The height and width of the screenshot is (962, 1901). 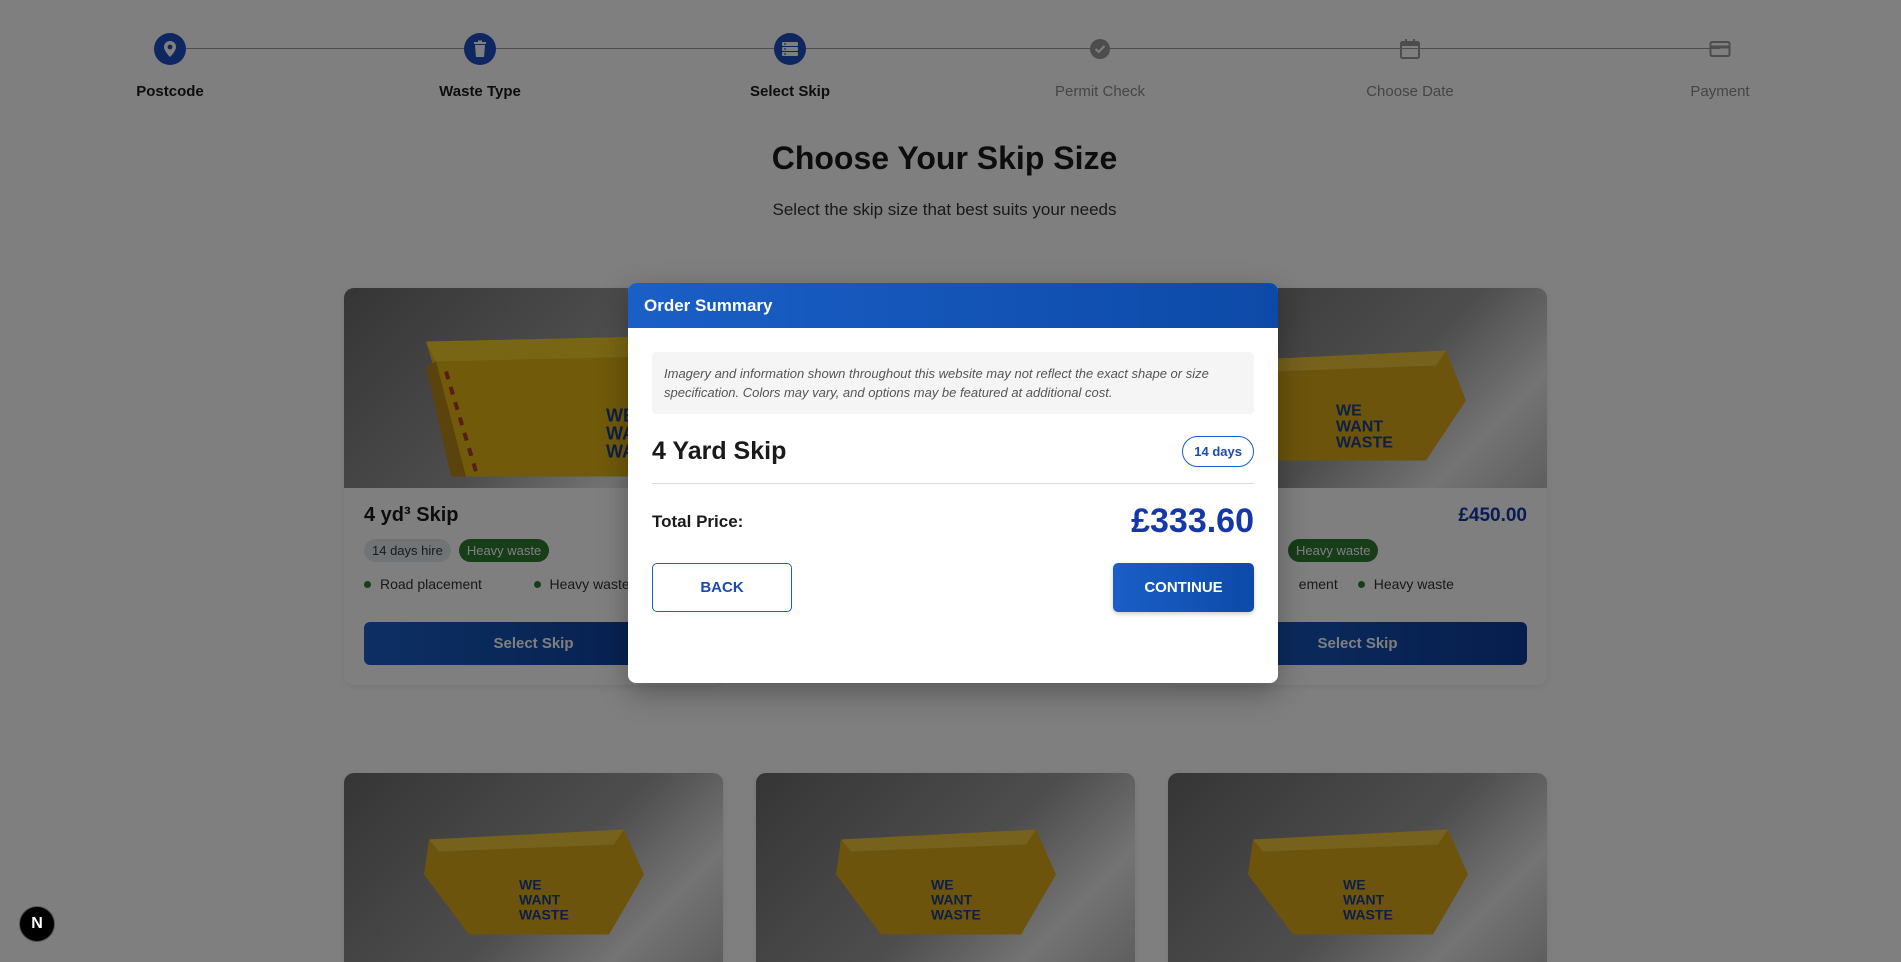 I want to click on modal-title: Order Summary, so click(x=953, y=305).